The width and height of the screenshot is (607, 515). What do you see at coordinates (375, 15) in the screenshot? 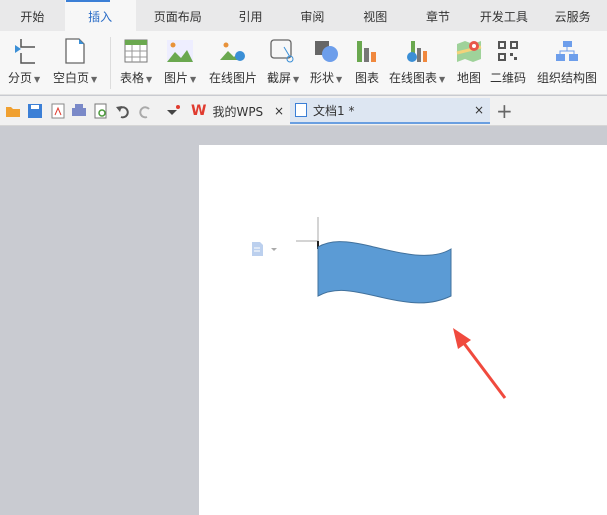
I see `tab-view: 视图` at bounding box center [375, 15].